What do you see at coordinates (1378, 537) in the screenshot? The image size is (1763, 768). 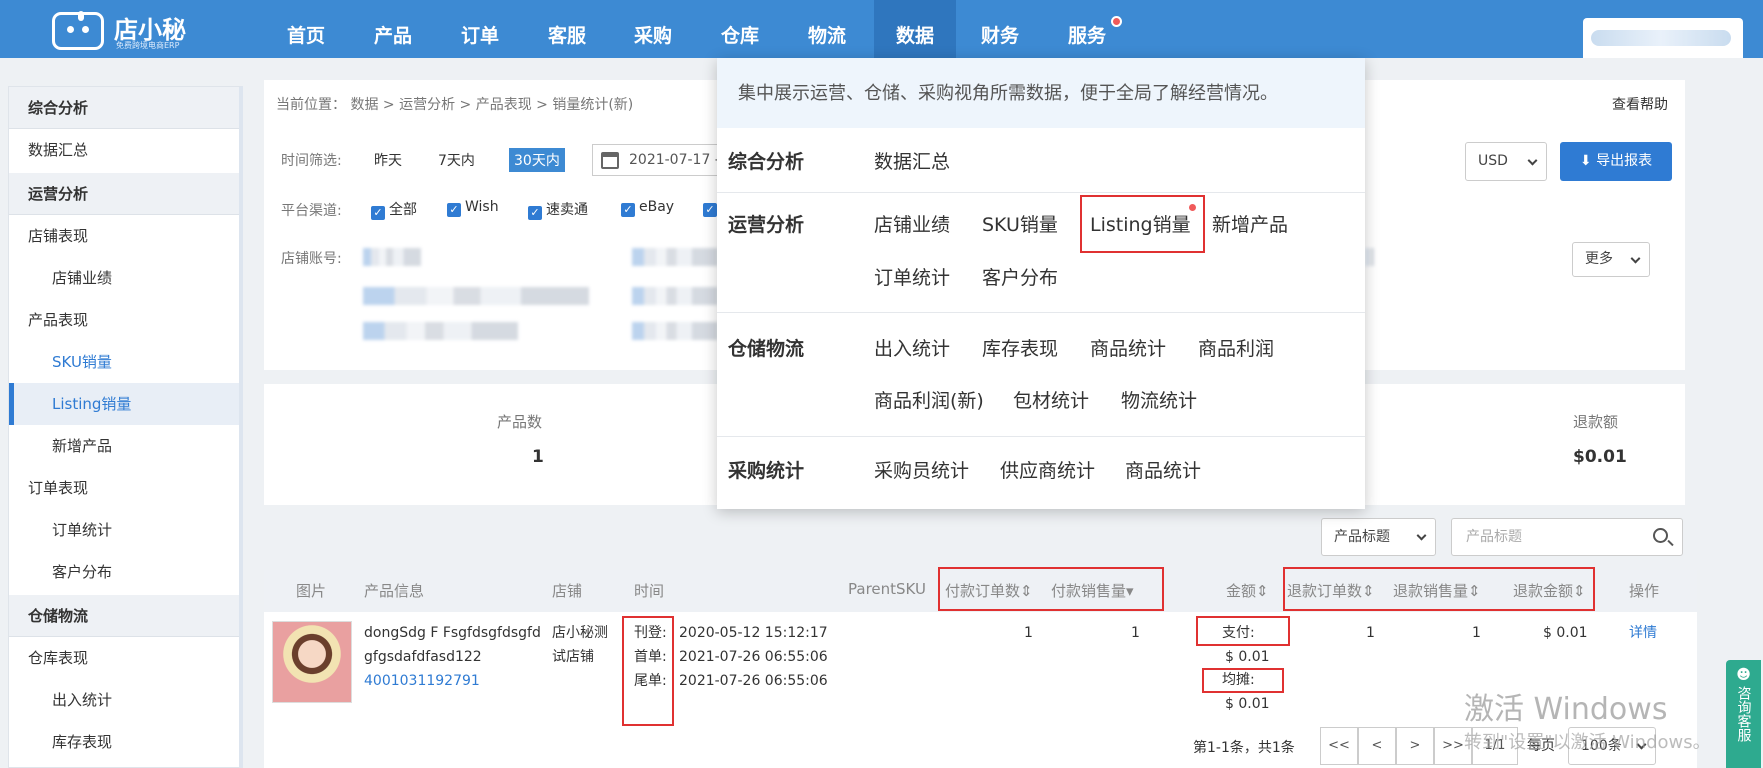 I see `search-field-select: 产品标题` at bounding box center [1378, 537].